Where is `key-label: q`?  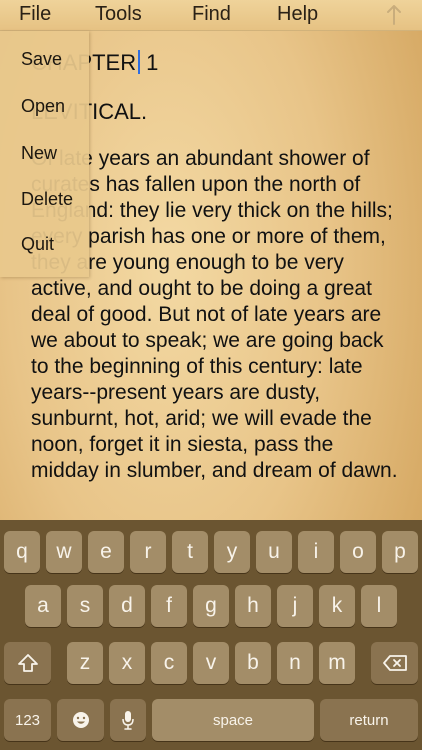
key-label: q is located at coordinates (22, 551).